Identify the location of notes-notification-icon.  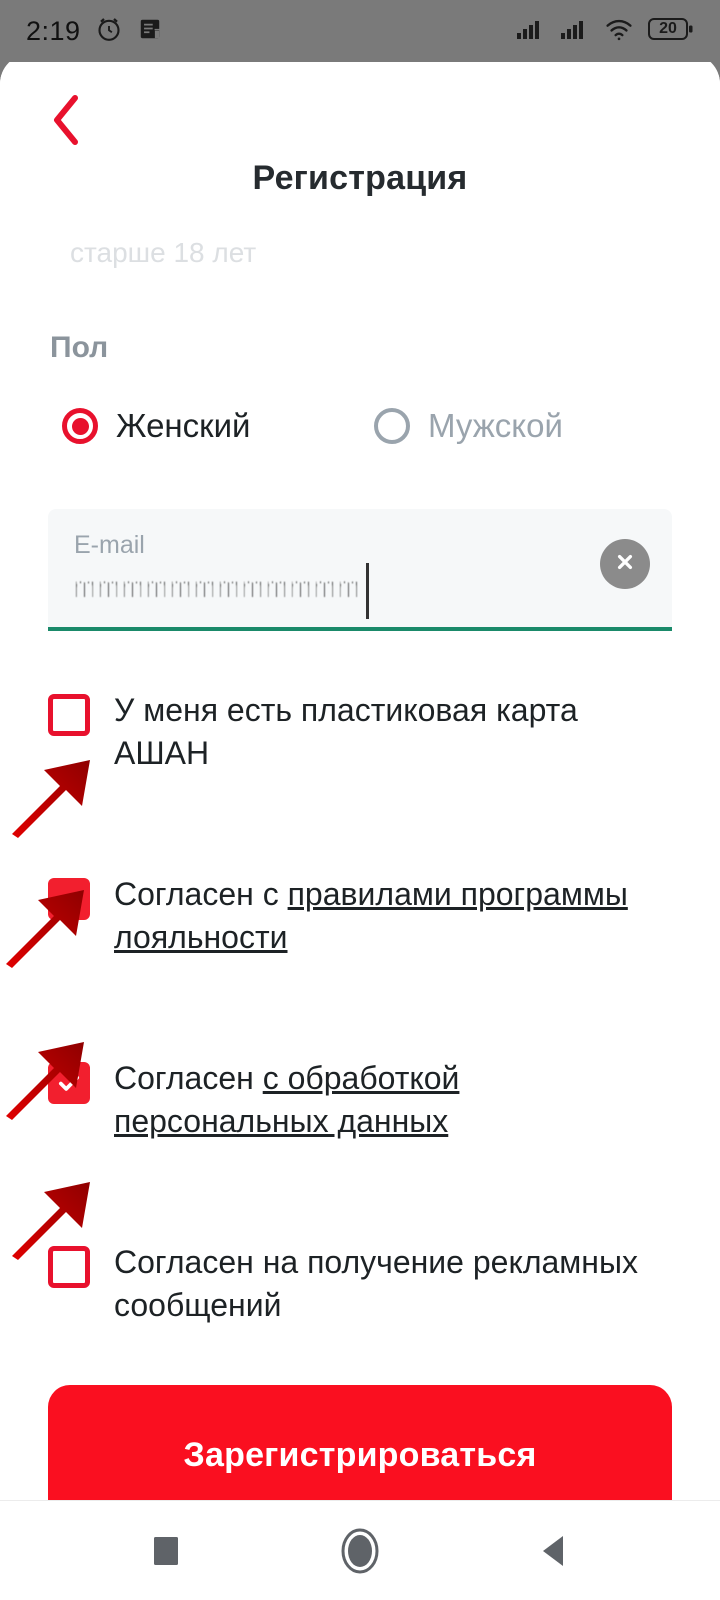
(150, 31).